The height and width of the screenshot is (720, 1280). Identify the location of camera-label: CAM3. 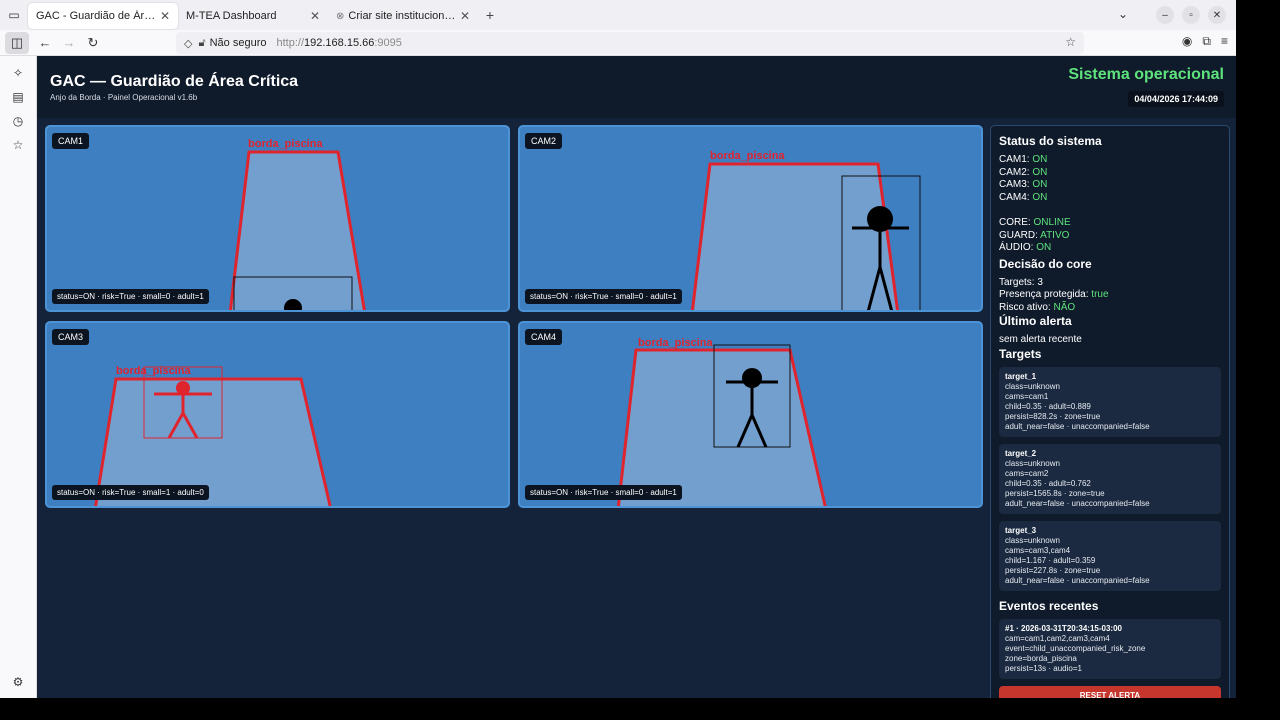
(71, 337).